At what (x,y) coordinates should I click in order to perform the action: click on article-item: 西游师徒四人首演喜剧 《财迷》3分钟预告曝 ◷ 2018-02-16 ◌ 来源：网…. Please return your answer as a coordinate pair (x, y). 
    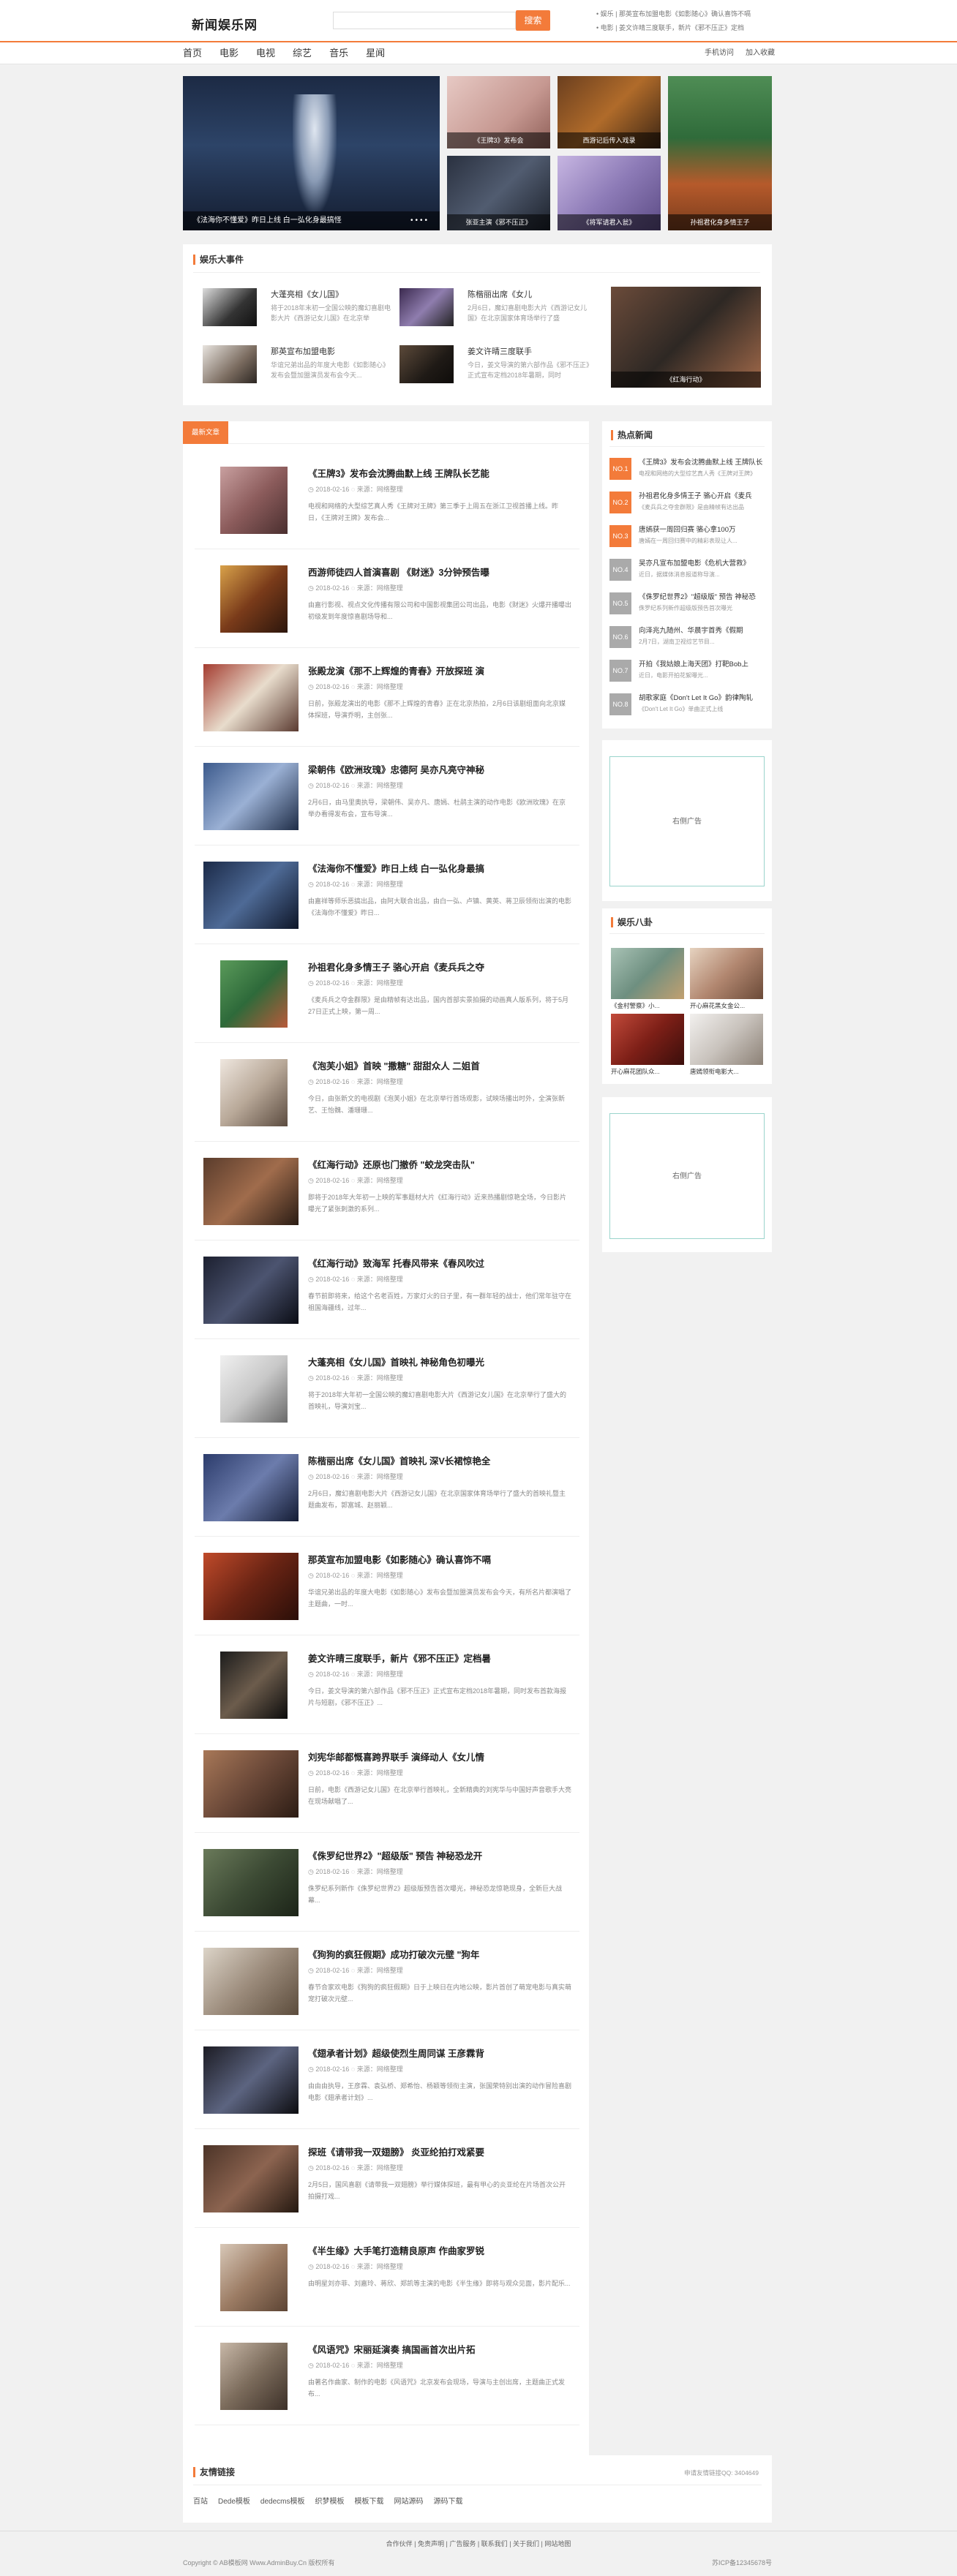
    Looking at the image, I should click on (387, 598).